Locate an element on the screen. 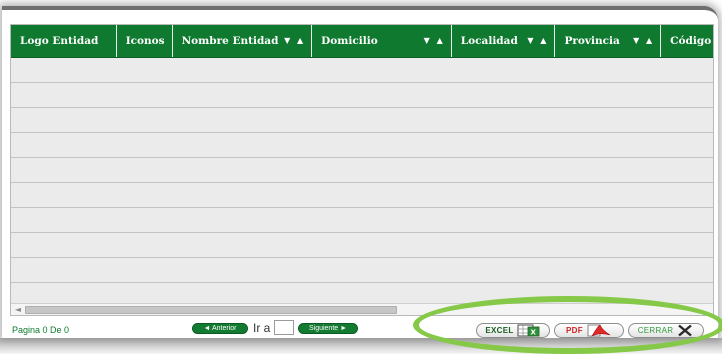  column-nombre-entidad: Nombre Entidad ▼ ▲ is located at coordinates (243, 41).